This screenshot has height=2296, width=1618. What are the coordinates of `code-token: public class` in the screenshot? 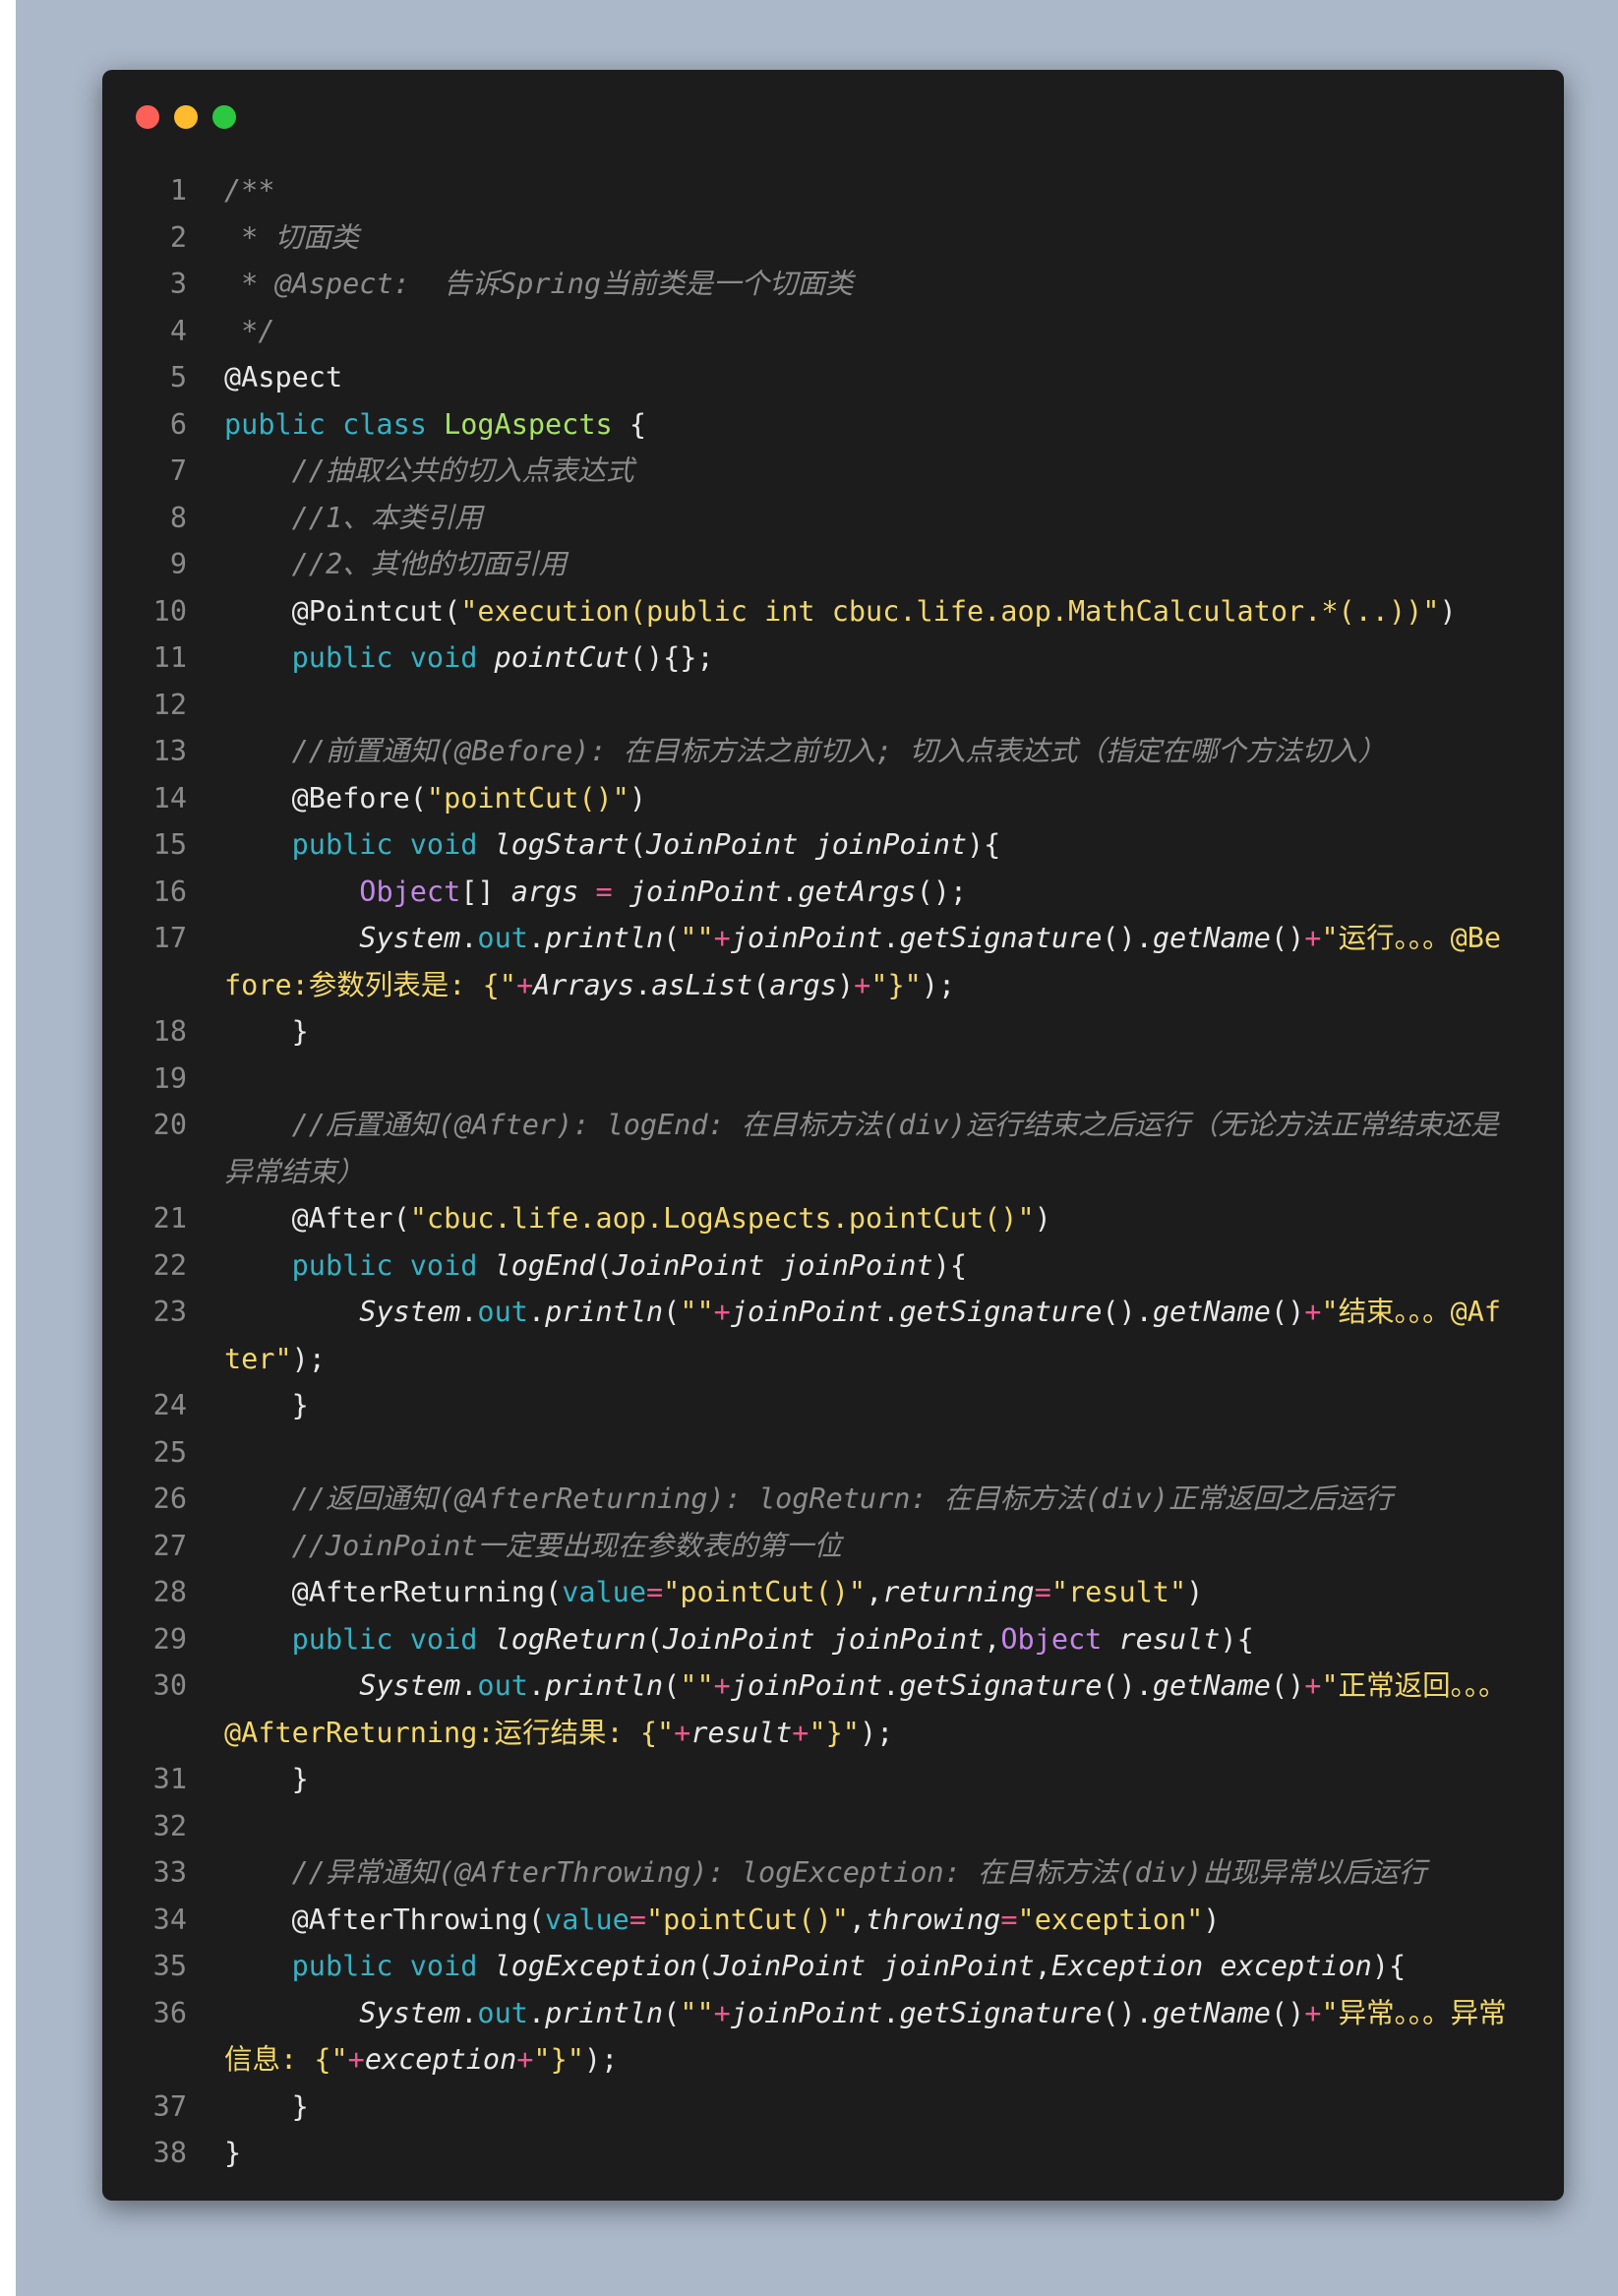 It's located at (334, 424).